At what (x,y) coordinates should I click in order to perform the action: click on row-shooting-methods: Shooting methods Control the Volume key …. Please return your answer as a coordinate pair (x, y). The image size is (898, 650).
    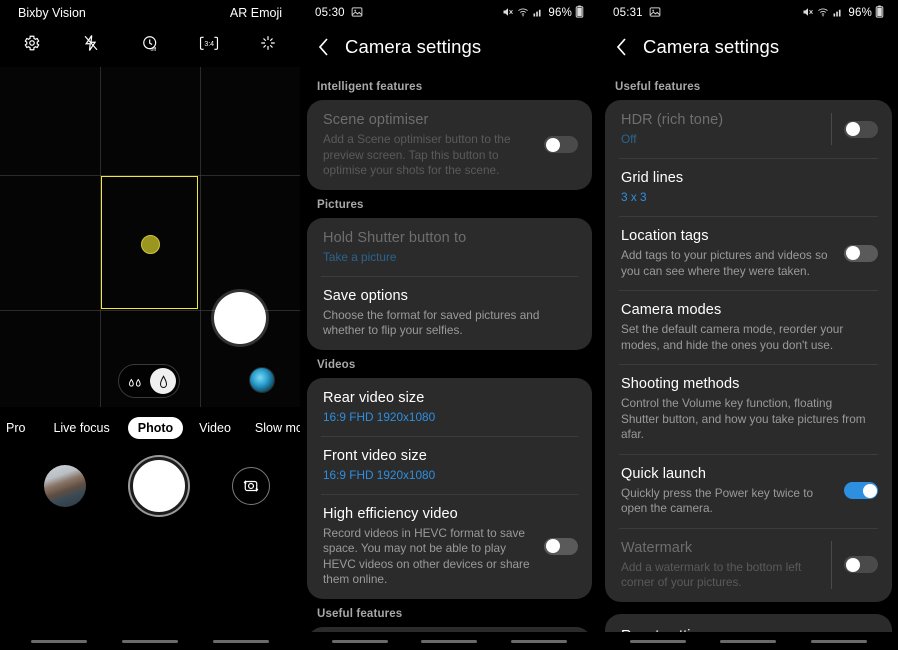
    Looking at the image, I should click on (748, 409).